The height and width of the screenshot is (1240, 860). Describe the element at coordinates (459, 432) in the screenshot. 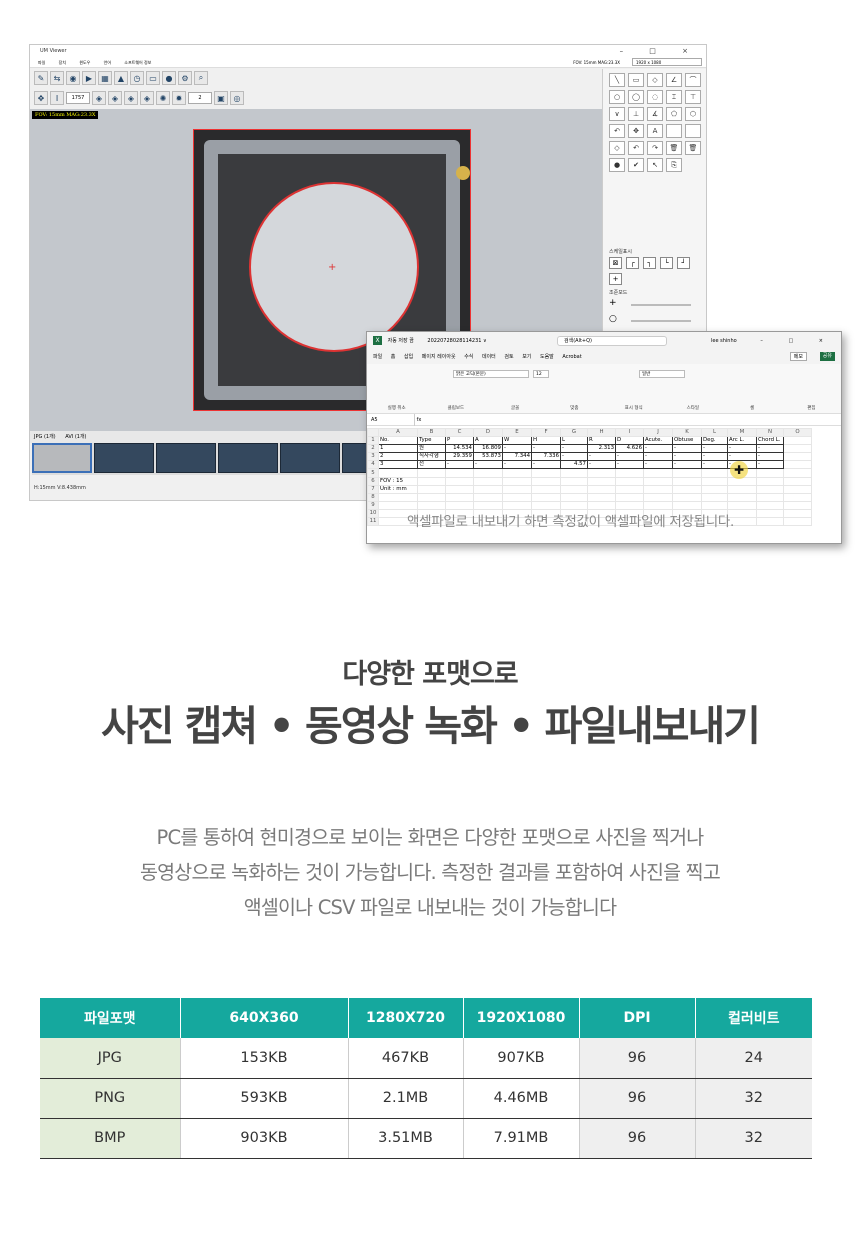

I see `column-header: C` at that location.